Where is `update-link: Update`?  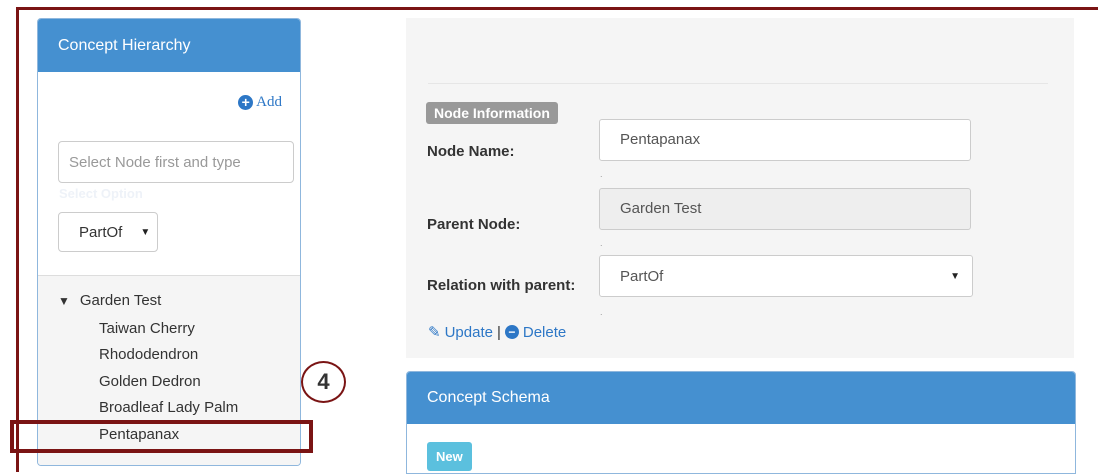 update-link: Update is located at coordinates (469, 332).